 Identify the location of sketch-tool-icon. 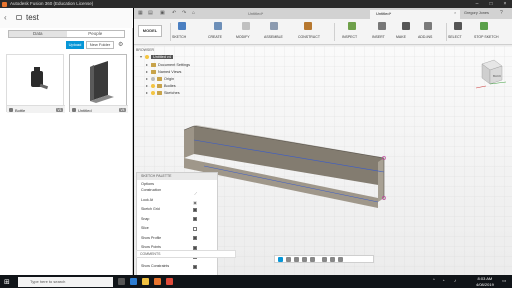
(182, 26).